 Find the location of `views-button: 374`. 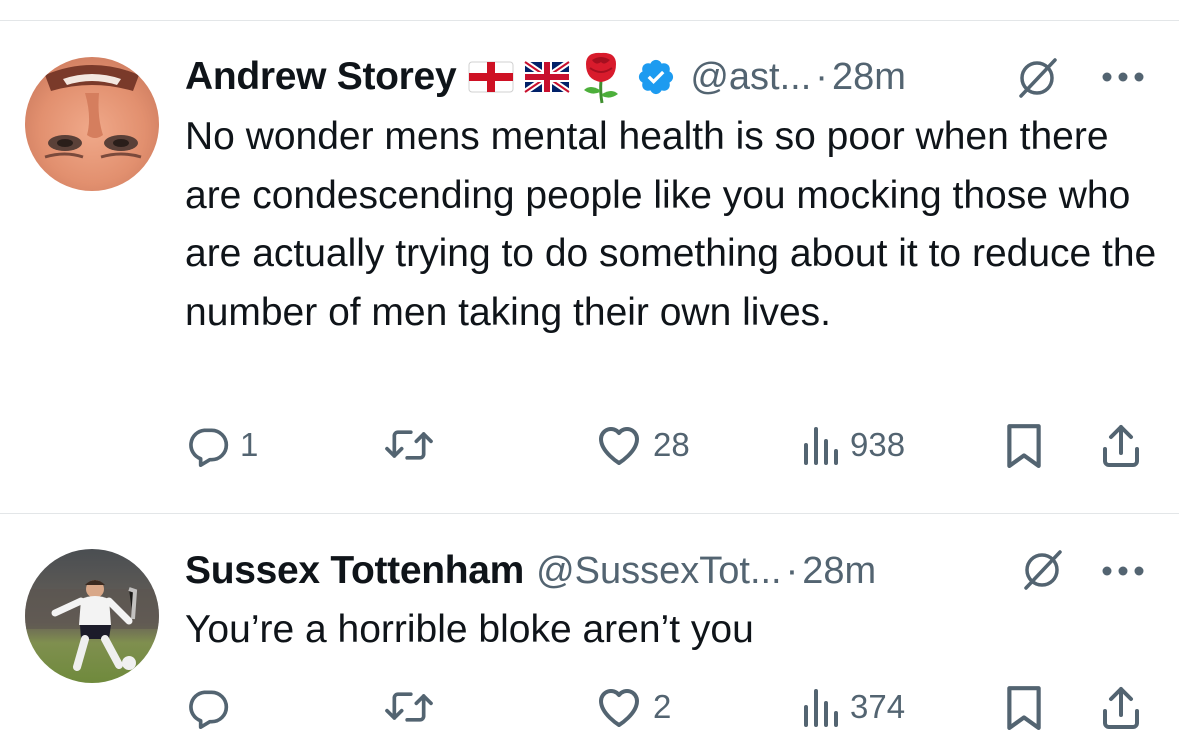

views-button: 374 is located at coordinates (852, 707).